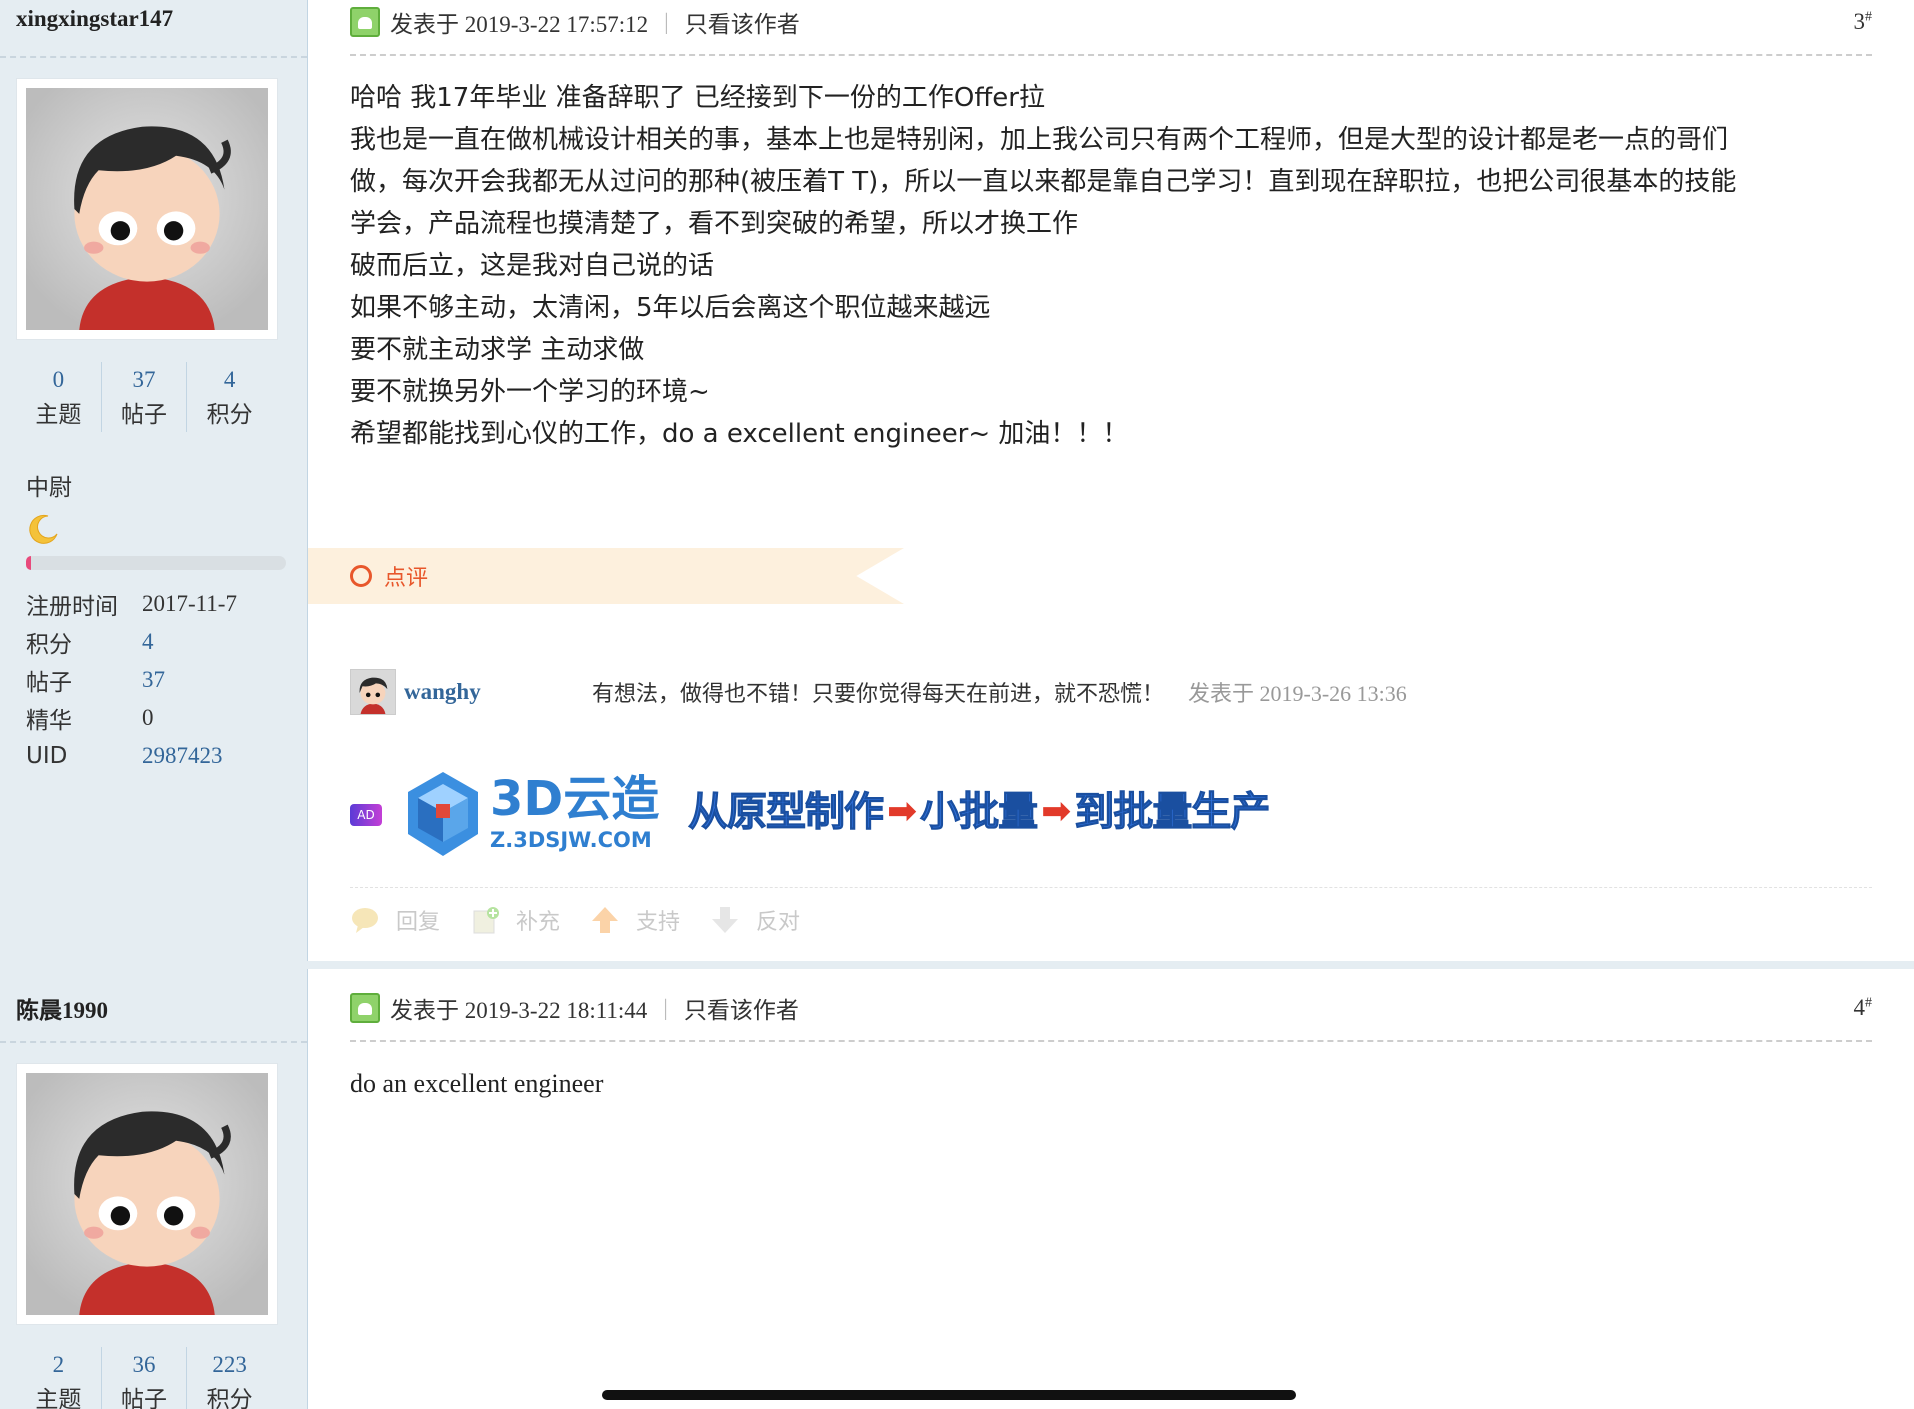  I want to click on ad-banner: 3D云造 Z.3DSJW.COM 从原型制作 ➡ 小批量 ➡ 到批量生产, so click(869, 814).